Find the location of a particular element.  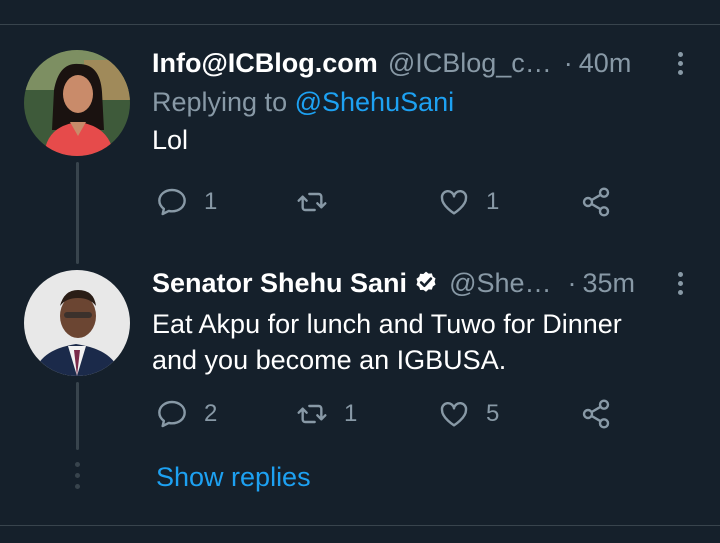

timestamp: 35m is located at coordinates (609, 283).